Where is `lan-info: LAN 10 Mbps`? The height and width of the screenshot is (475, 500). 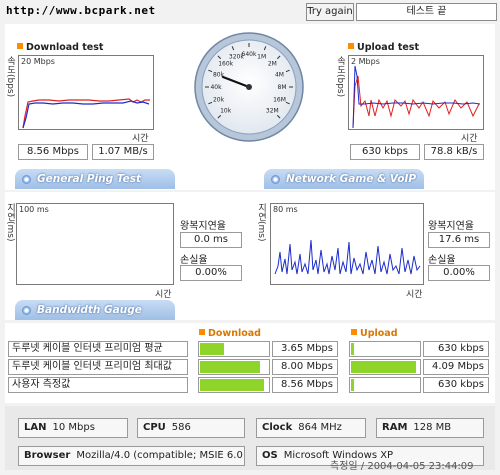 lan-info: LAN 10 Mbps is located at coordinates (73, 428).